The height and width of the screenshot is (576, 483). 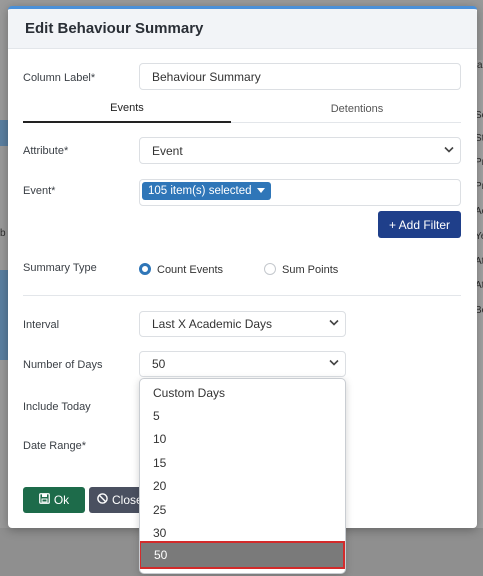 What do you see at coordinates (159, 364) in the screenshot?
I see `number-of-days-value: 50` at bounding box center [159, 364].